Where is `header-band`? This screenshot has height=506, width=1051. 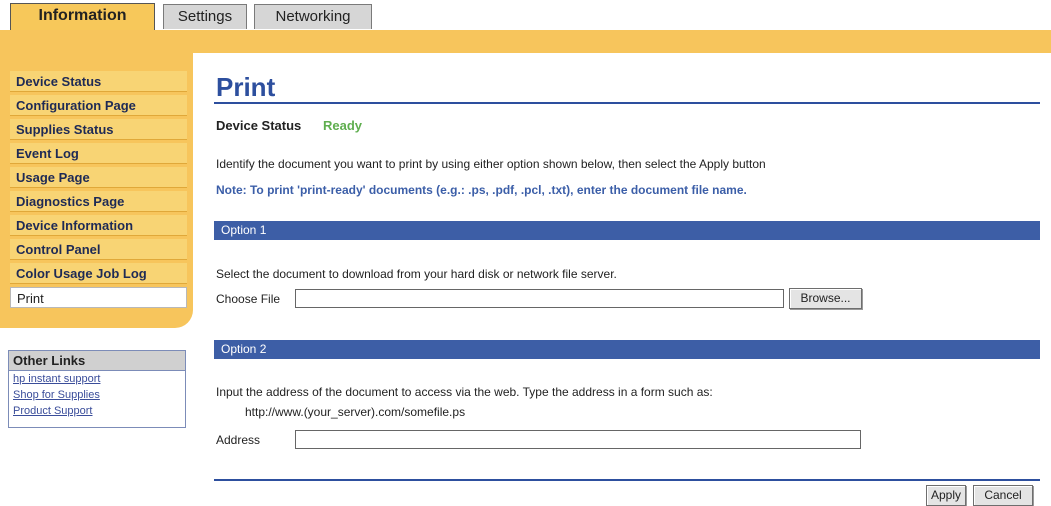
header-band is located at coordinates (525, 41).